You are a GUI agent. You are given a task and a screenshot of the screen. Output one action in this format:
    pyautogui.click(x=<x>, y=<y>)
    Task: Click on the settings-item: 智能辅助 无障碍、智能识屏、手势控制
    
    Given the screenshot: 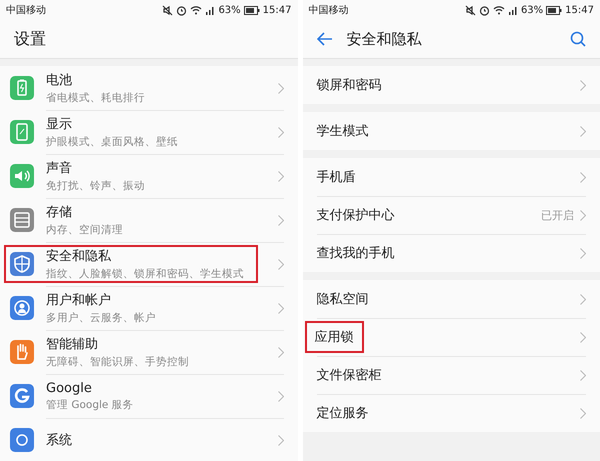 What is the action you would take?
    pyautogui.click(x=149, y=352)
    